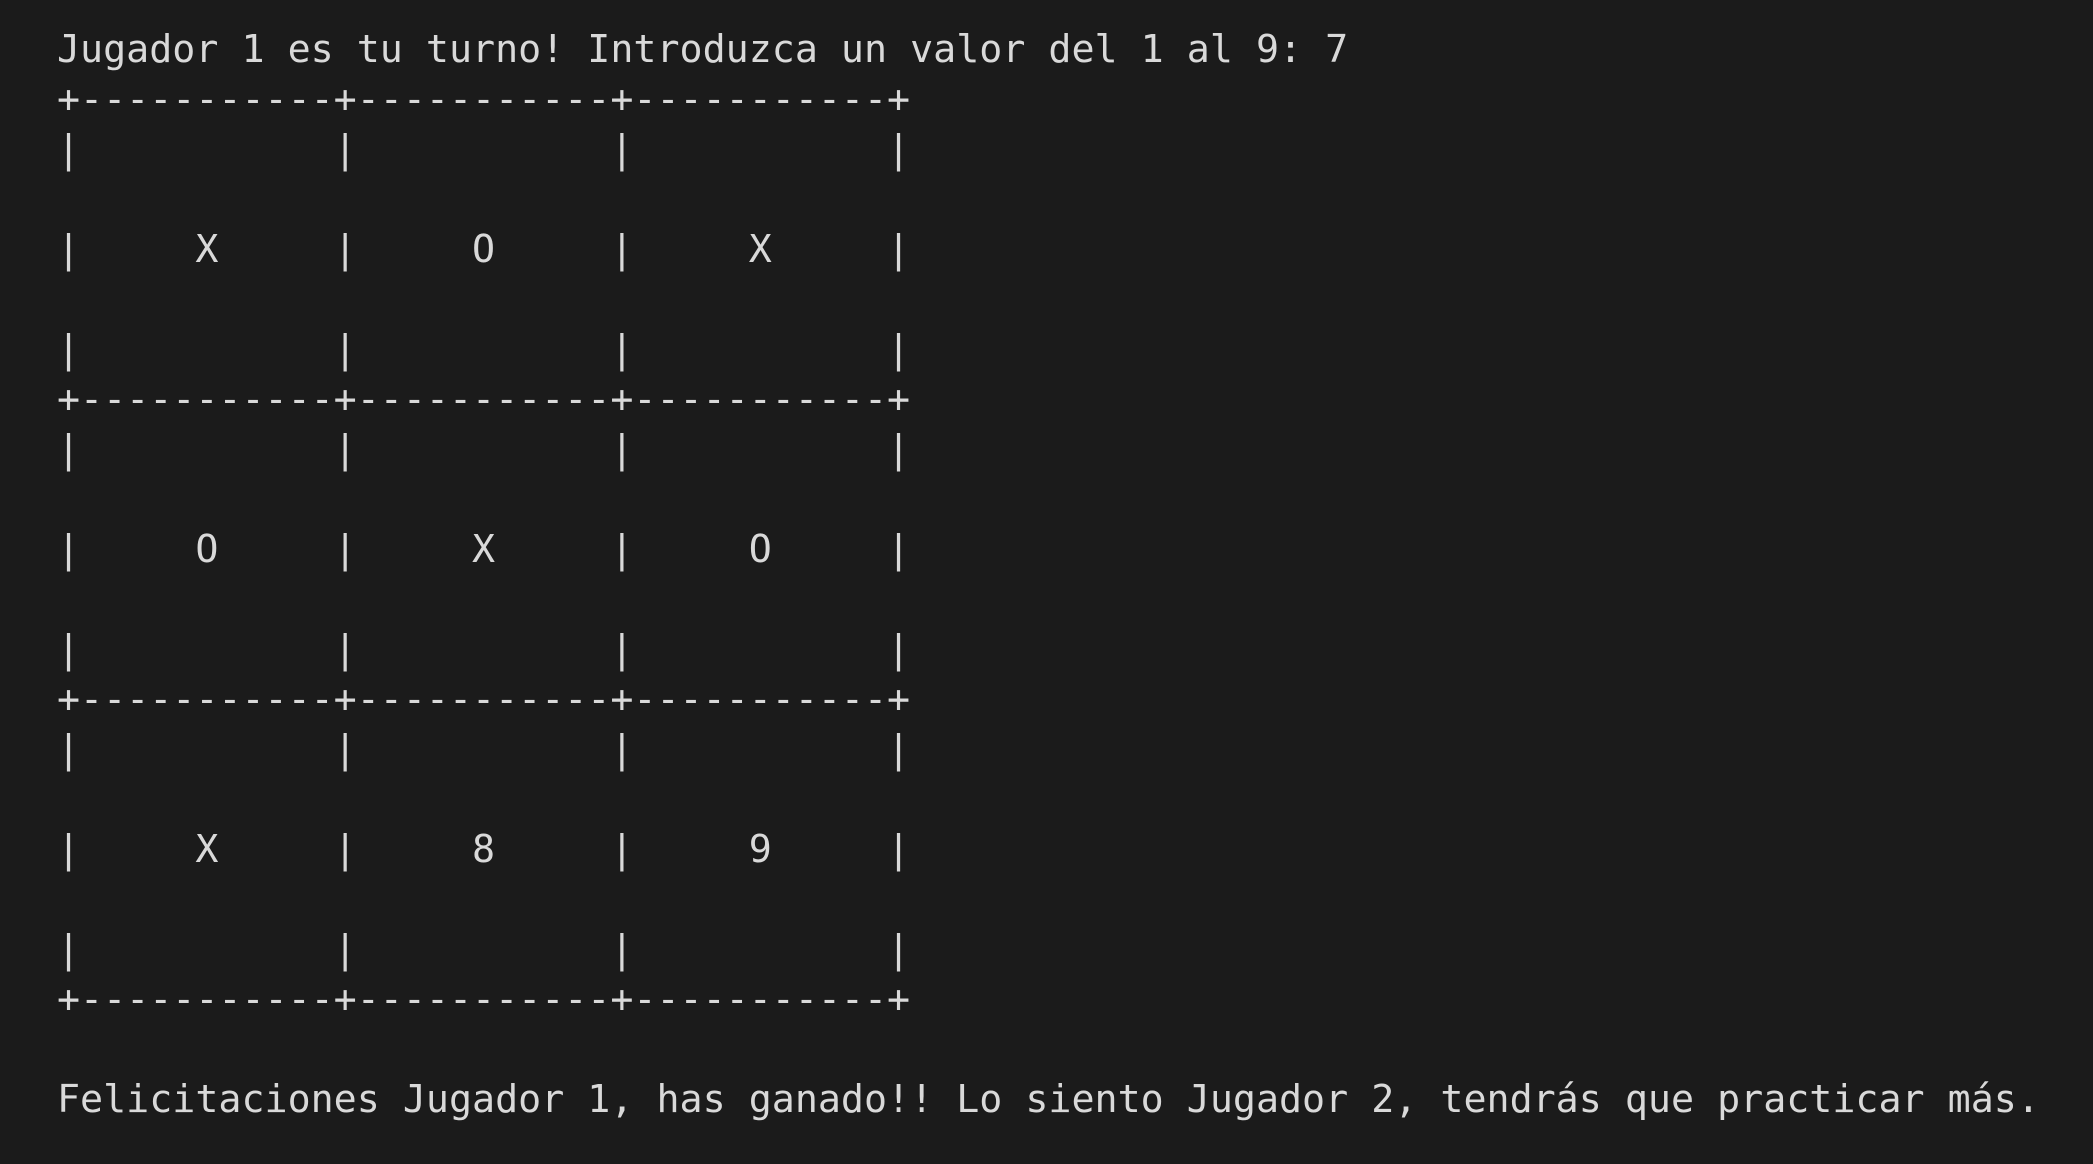 The width and height of the screenshot is (2093, 1164). Describe the element at coordinates (484, 549) in the screenshot. I see `board-row-2: | O | X | O |` at that location.